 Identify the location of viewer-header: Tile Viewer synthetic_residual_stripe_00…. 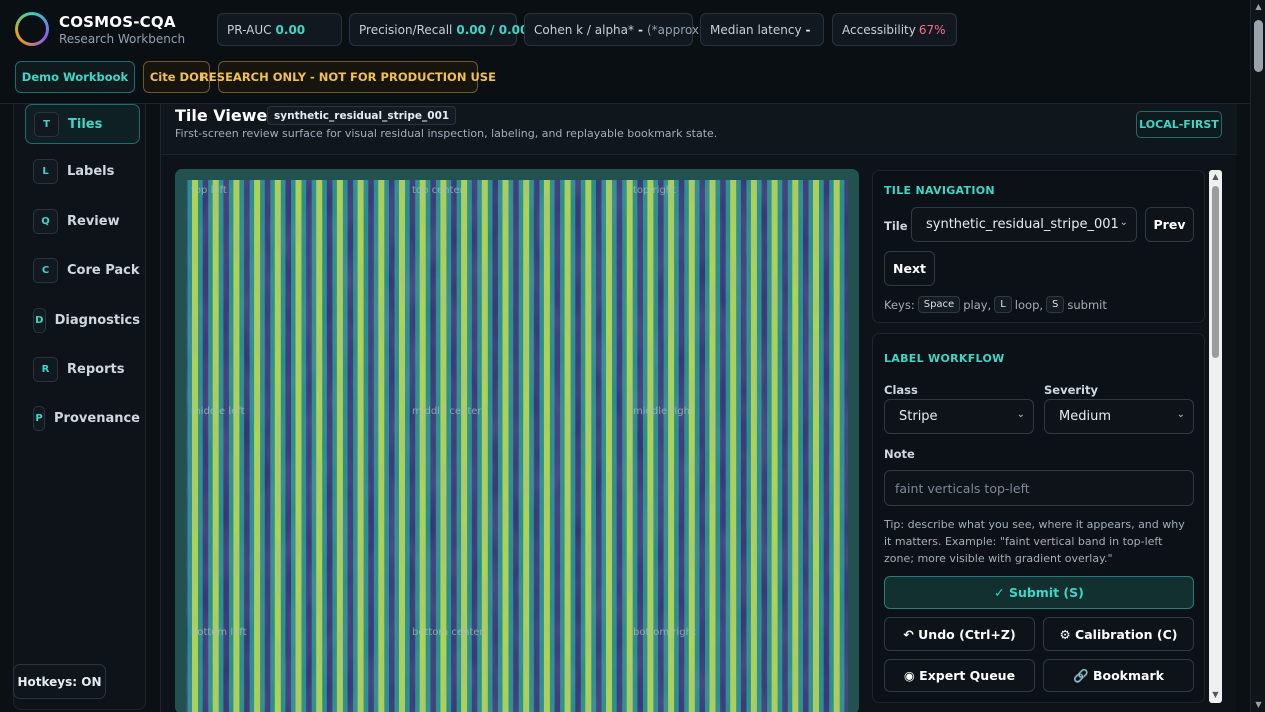
(699, 129).